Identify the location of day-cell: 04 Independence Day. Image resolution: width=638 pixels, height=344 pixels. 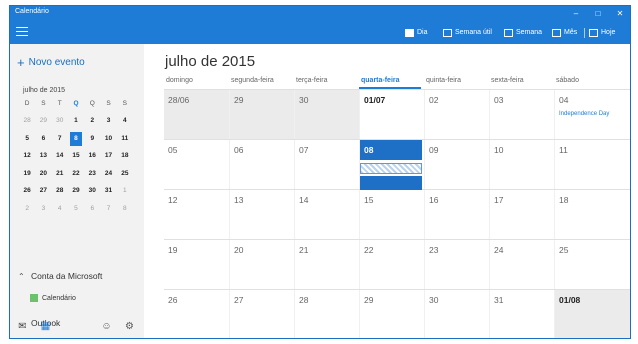
(592, 114).